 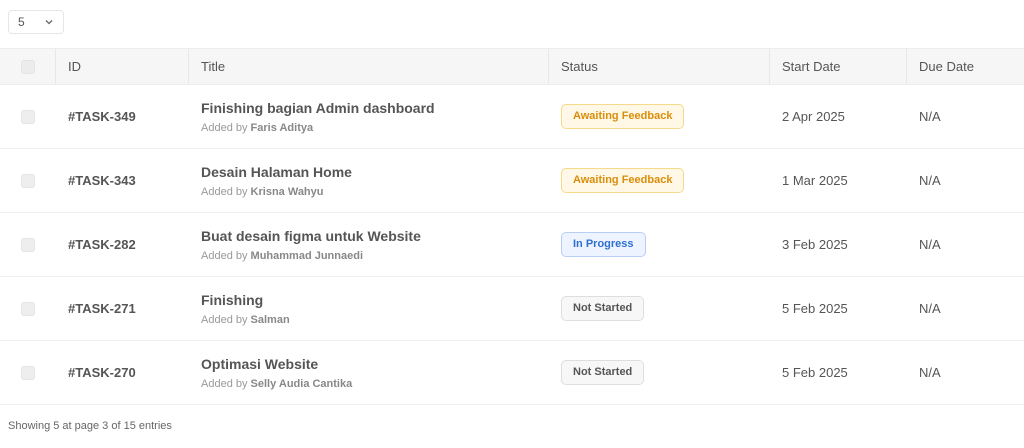 I want to click on select-all-checkbox, so click(x=27, y=66).